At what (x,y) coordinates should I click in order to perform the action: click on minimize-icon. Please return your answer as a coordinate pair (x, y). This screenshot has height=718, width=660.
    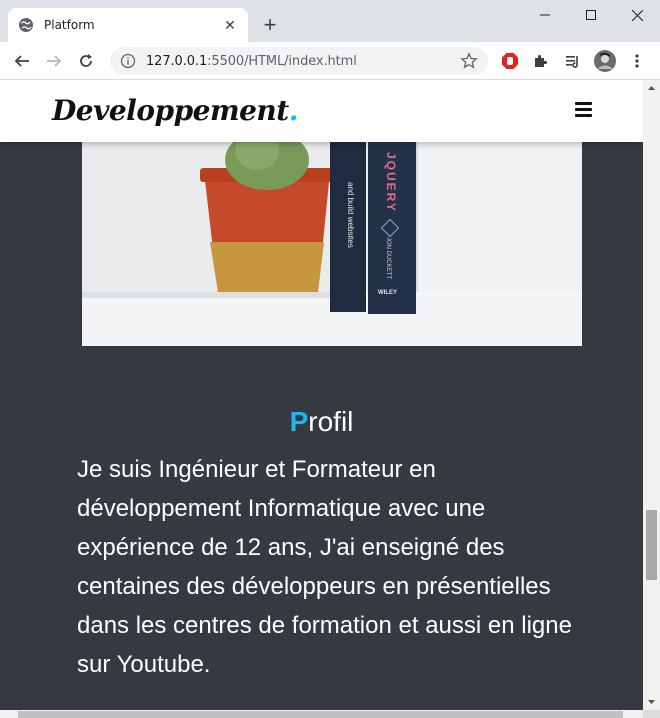
    Looking at the image, I should click on (545, 15).